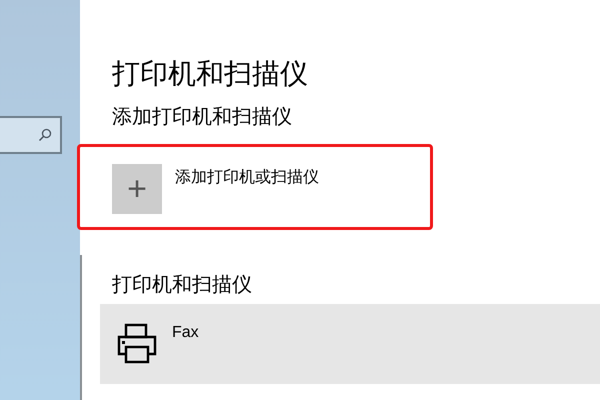 The width and height of the screenshot is (600, 400). I want to click on section-heading: 添加打印机和扫描仪, so click(202, 117).